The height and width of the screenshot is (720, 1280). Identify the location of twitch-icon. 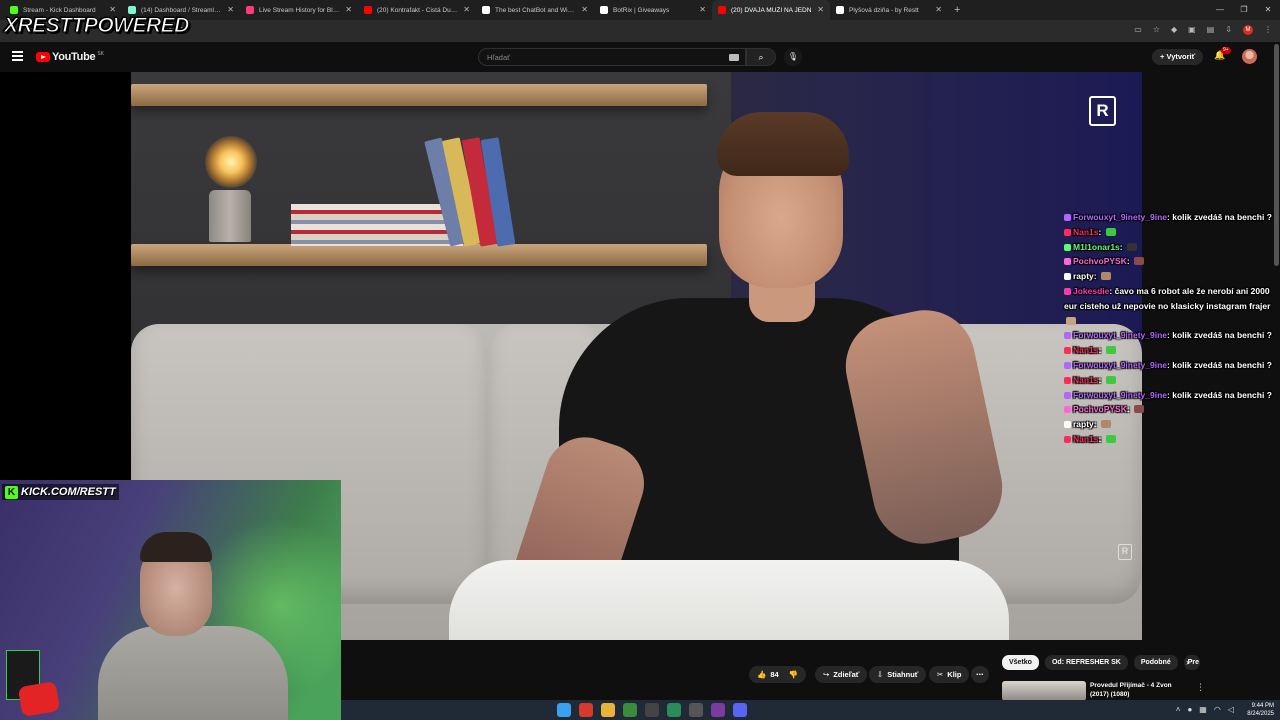
(718, 710).